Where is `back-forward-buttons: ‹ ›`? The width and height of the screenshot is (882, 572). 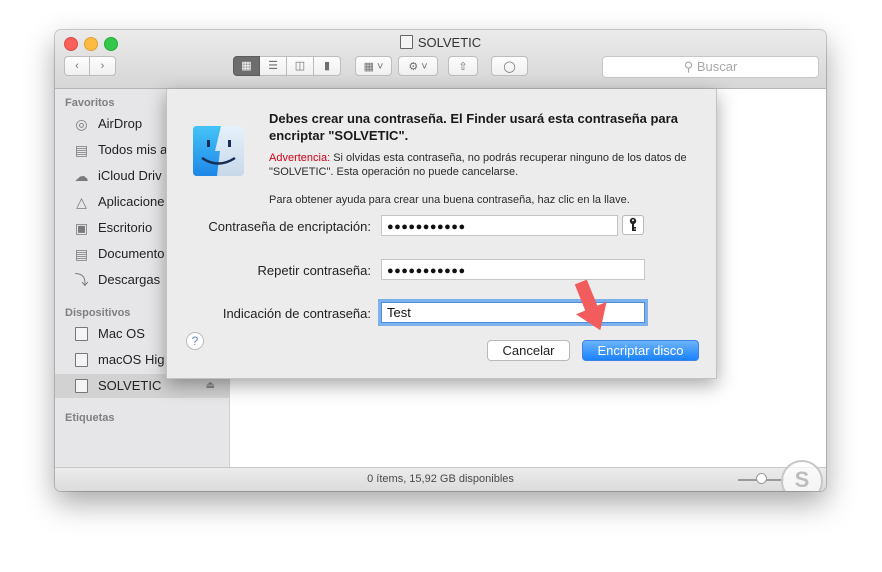
back-forward-buttons: ‹ › is located at coordinates (90, 66).